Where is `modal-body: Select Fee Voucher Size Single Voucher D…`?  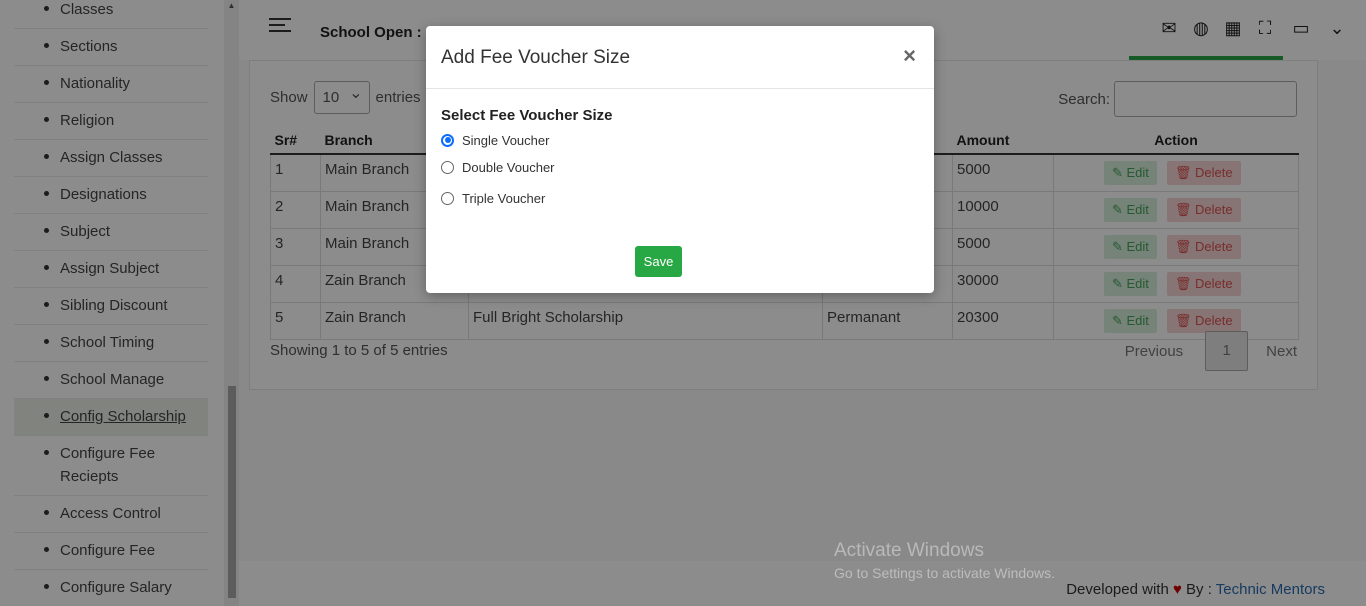
modal-body: Select Fee Voucher Size Single Voucher D… is located at coordinates (680, 151).